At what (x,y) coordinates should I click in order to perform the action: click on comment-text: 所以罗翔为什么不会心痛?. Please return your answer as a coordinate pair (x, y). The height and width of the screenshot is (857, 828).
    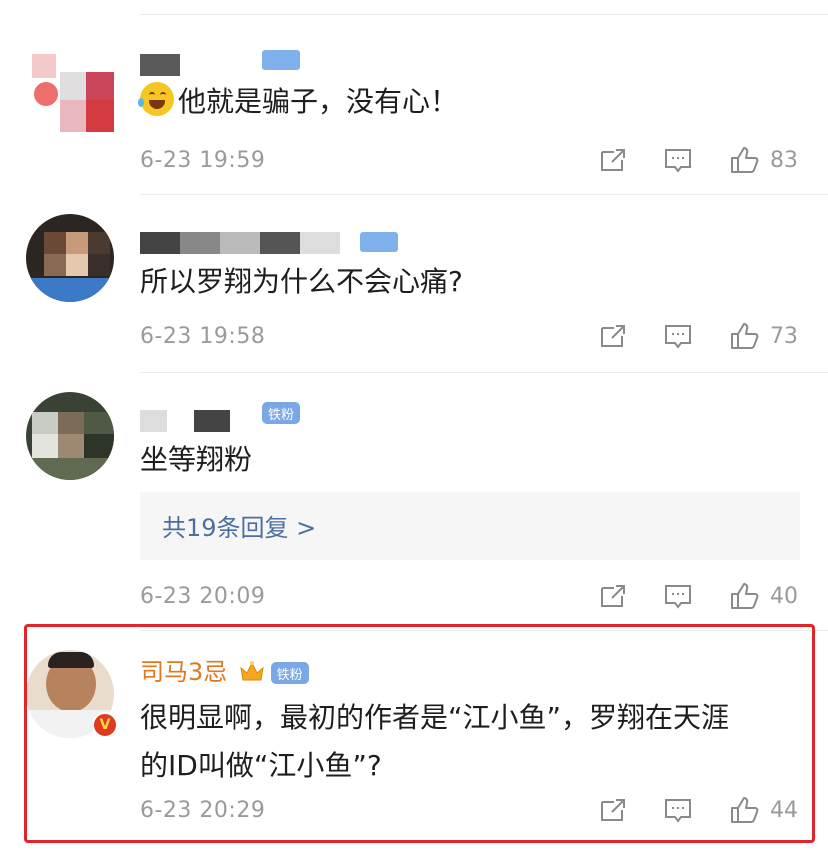
    Looking at the image, I should click on (301, 281).